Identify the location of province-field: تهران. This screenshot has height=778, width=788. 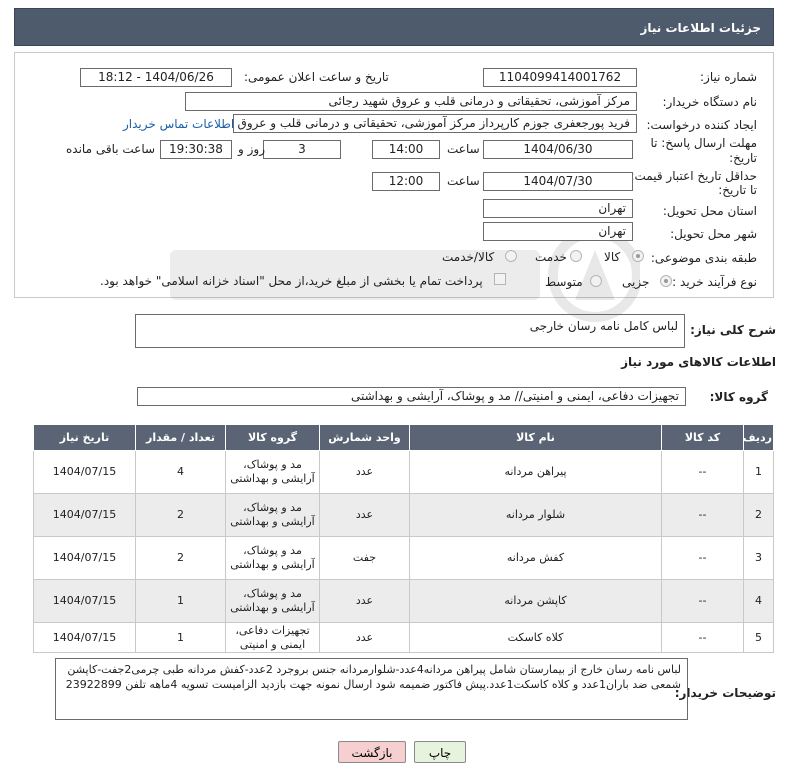
(558, 208).